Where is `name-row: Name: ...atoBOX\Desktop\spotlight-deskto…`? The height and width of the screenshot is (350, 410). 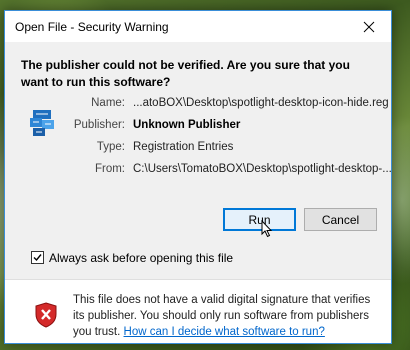 name-row: Name: ...atoBOX\Desktop\spotlight-deskto… is located at coordinates (199, 106).